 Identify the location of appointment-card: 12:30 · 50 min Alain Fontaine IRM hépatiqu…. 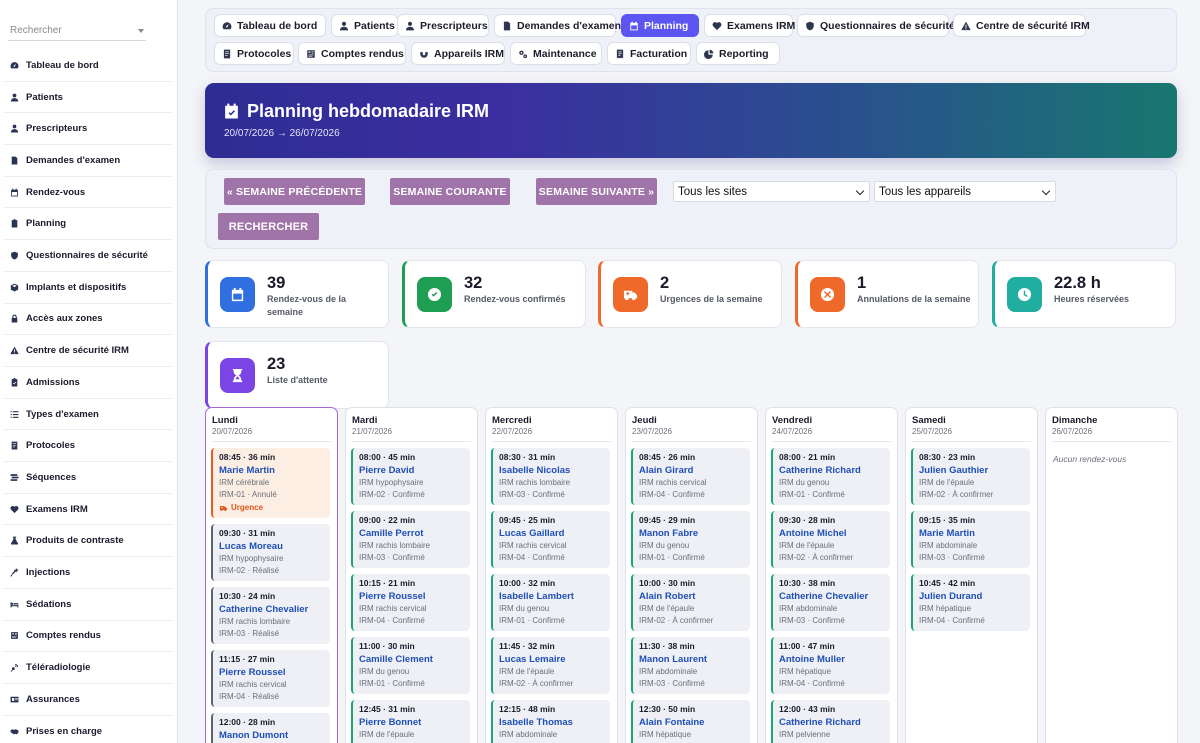
(690, 721).